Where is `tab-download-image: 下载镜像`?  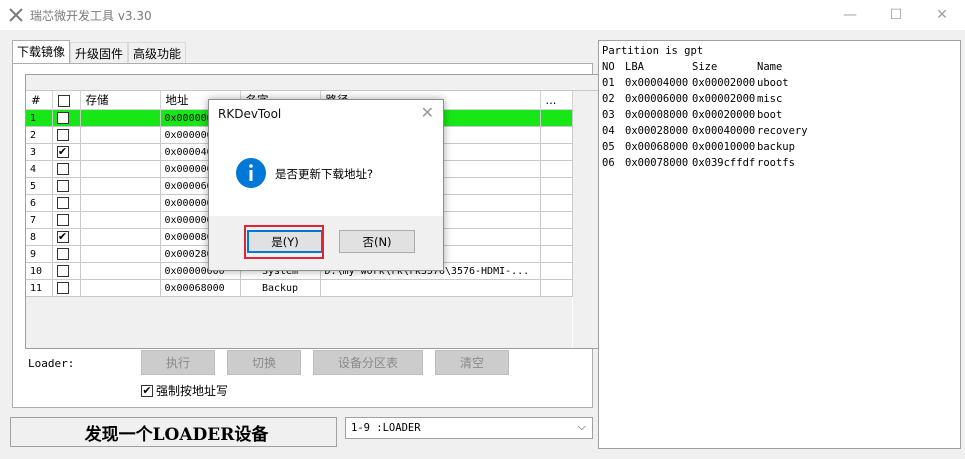 tab-download-image: 下载镜像 is located at coordinates (41, 52).